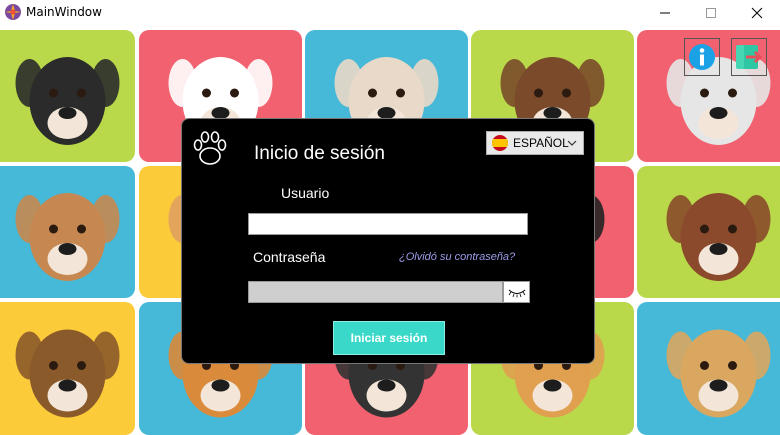  I want to click on minimize-button, so click(665, 13).